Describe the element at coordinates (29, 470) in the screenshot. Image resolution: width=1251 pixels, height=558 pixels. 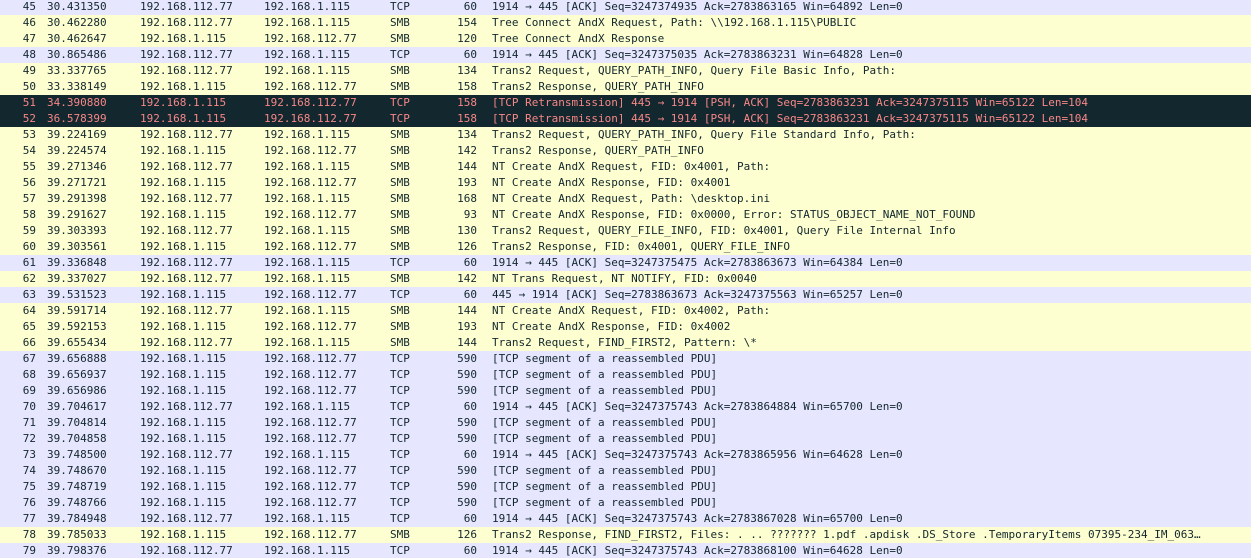
I see `packet-number: 74` at that location.